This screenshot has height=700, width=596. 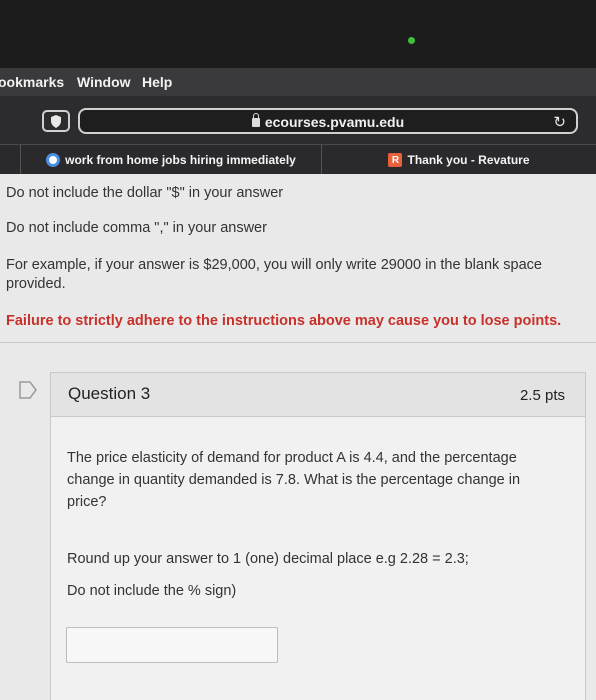 What do you see at coordinates (87, 502) in the screenshot?
I see `question-text-line3: price?` at bounding box center [87, 502].